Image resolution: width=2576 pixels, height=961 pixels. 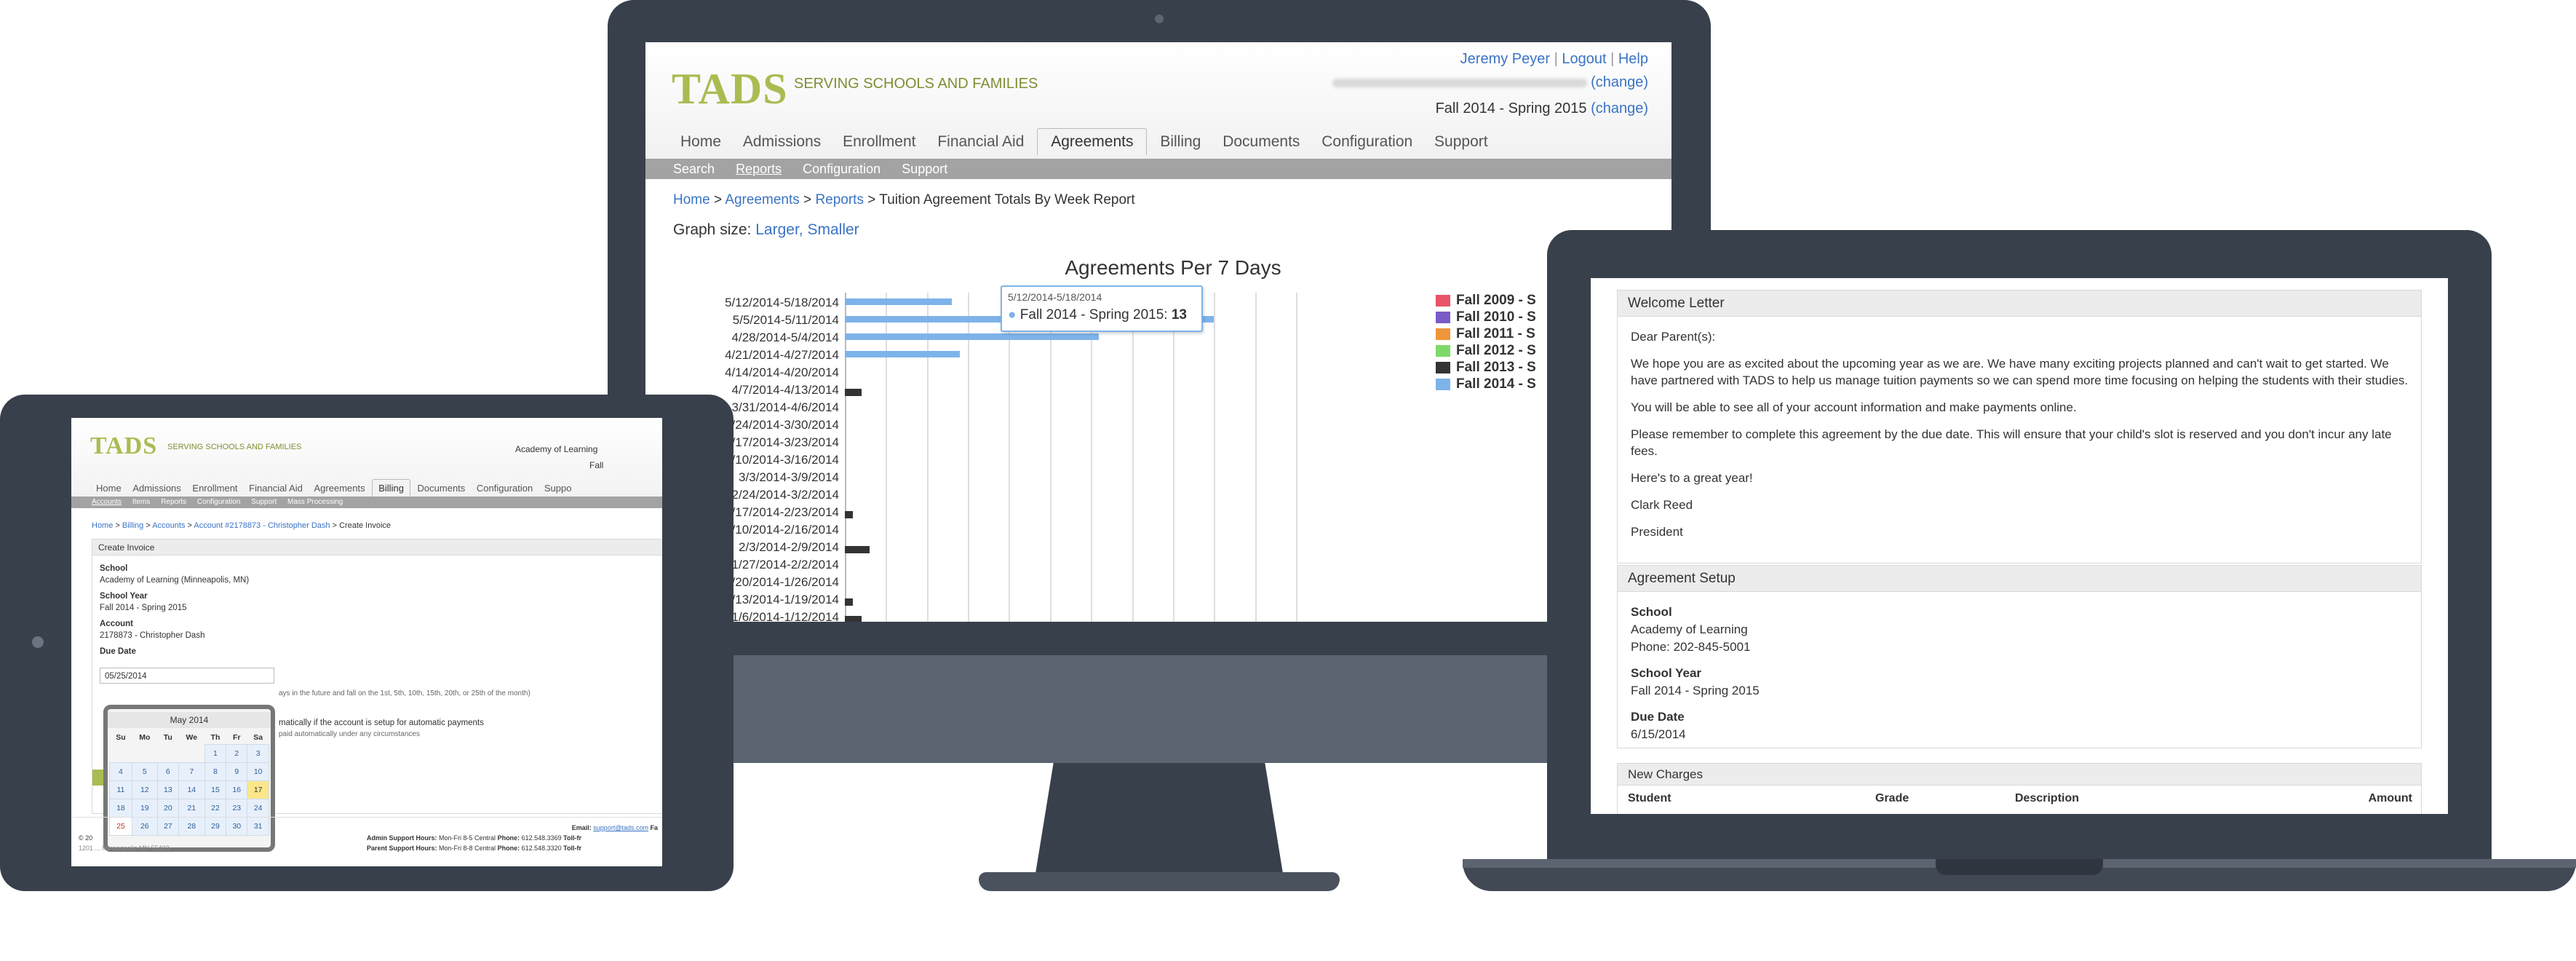 What do you see at coordinates (694, 169) in the screenshot?
I see `subnav-search: Search` at bounding box center [694, 169].